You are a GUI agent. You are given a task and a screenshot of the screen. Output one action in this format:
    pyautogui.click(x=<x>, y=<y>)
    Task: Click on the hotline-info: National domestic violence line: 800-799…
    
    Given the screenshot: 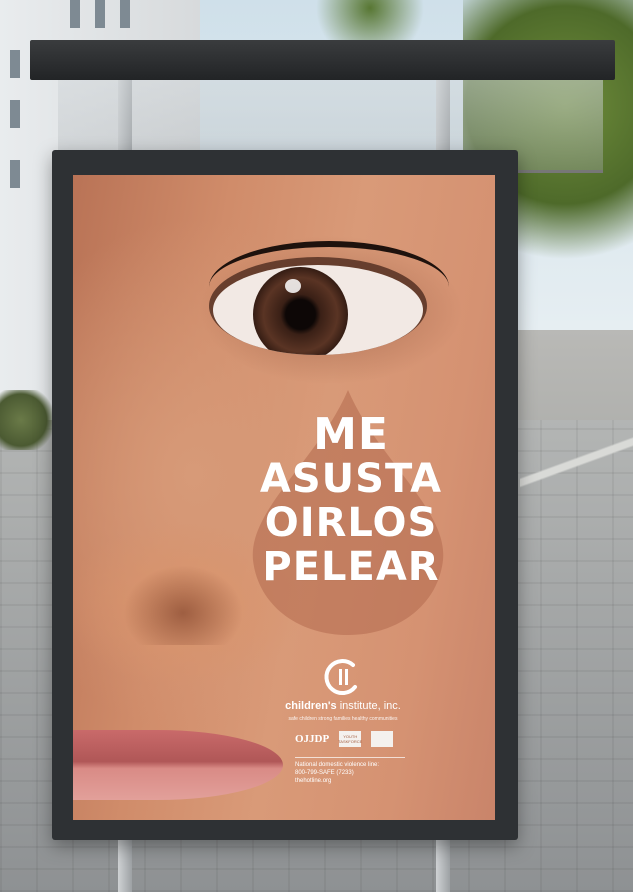 What is the action you would take?
    pyautogui.click(x=365, y=773)
    